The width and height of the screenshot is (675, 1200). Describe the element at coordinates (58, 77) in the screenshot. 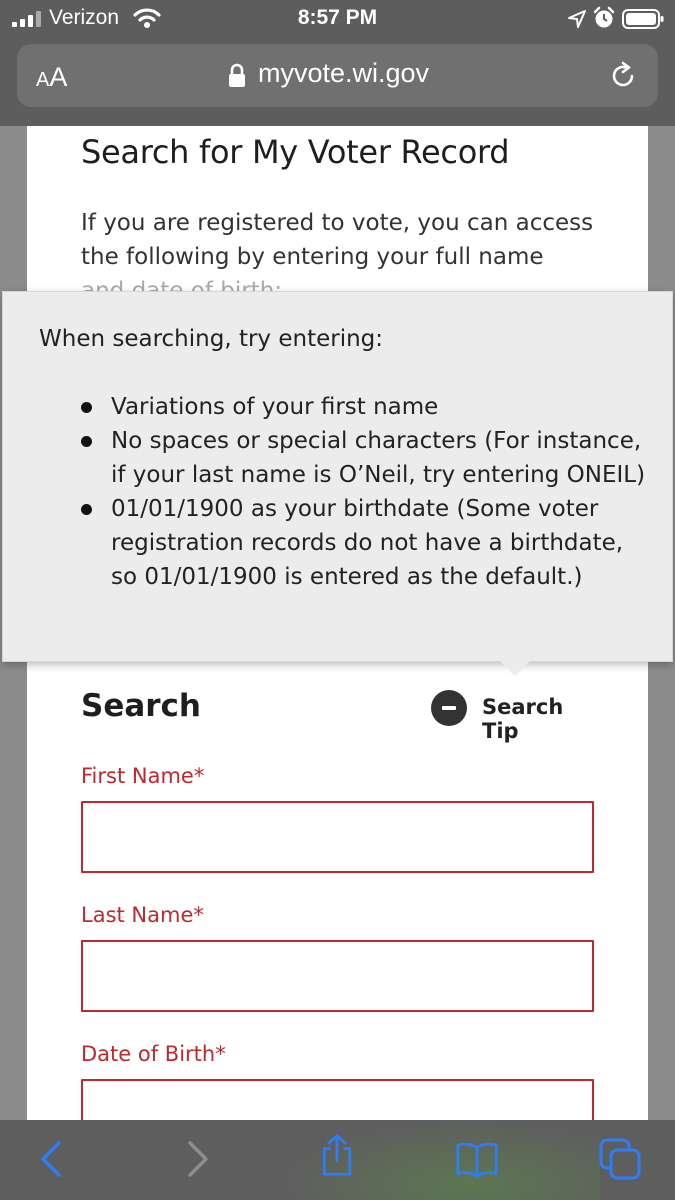

I see `text-size-big: A` at that location.